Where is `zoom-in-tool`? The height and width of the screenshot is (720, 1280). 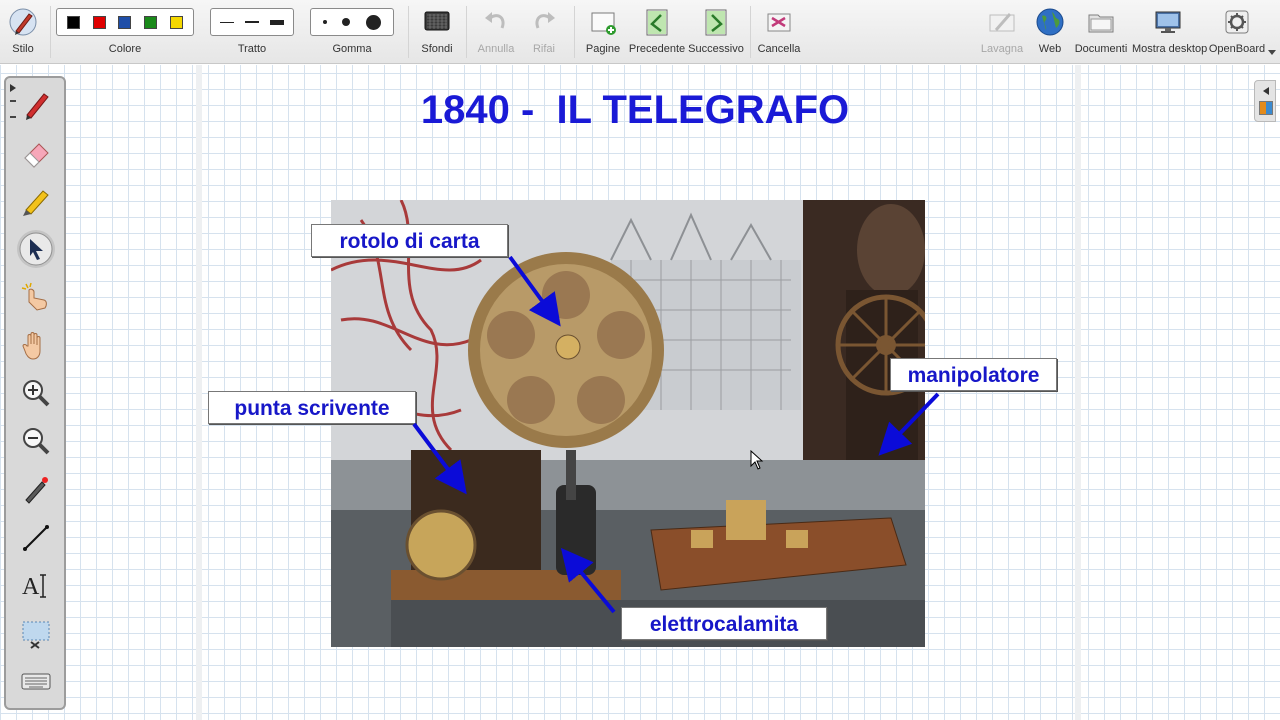
zoom-in-tool is located at coordinates (36, 393).